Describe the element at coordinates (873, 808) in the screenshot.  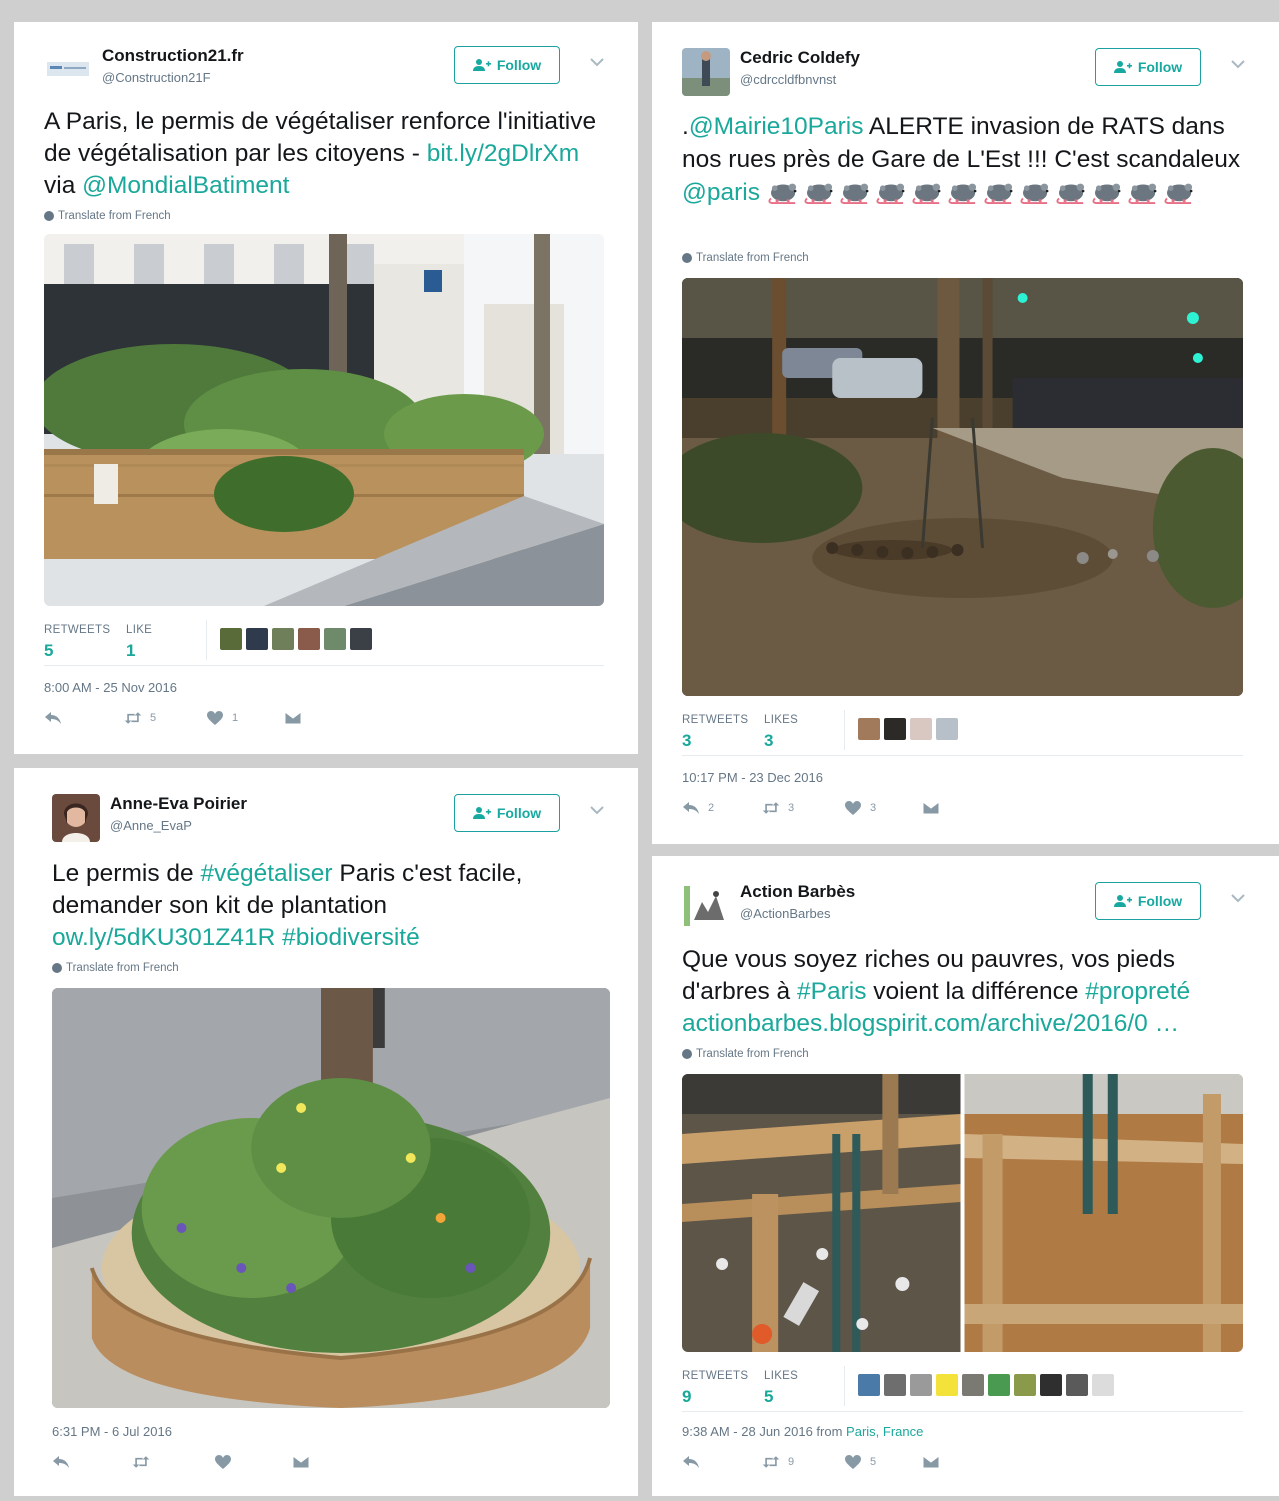
I see `like-count: 3` at that location.